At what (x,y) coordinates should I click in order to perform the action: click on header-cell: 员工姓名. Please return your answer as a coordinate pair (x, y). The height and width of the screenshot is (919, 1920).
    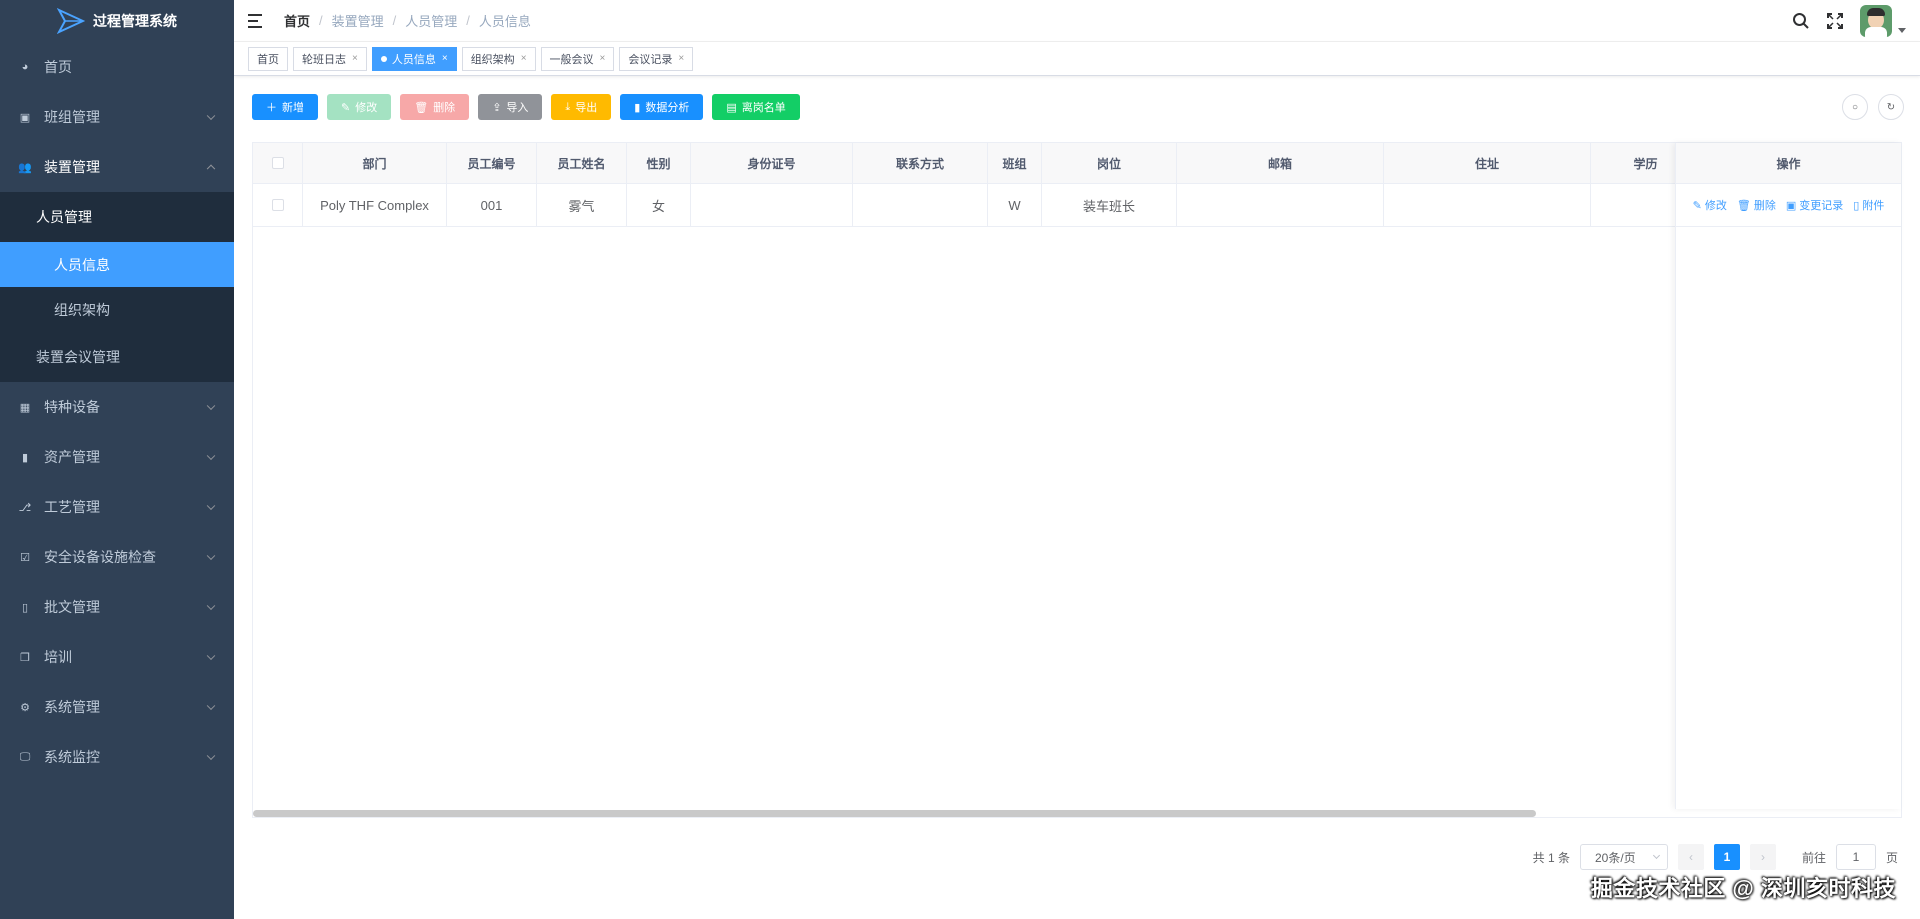
    Looking at the image, I should click on (582, 163).